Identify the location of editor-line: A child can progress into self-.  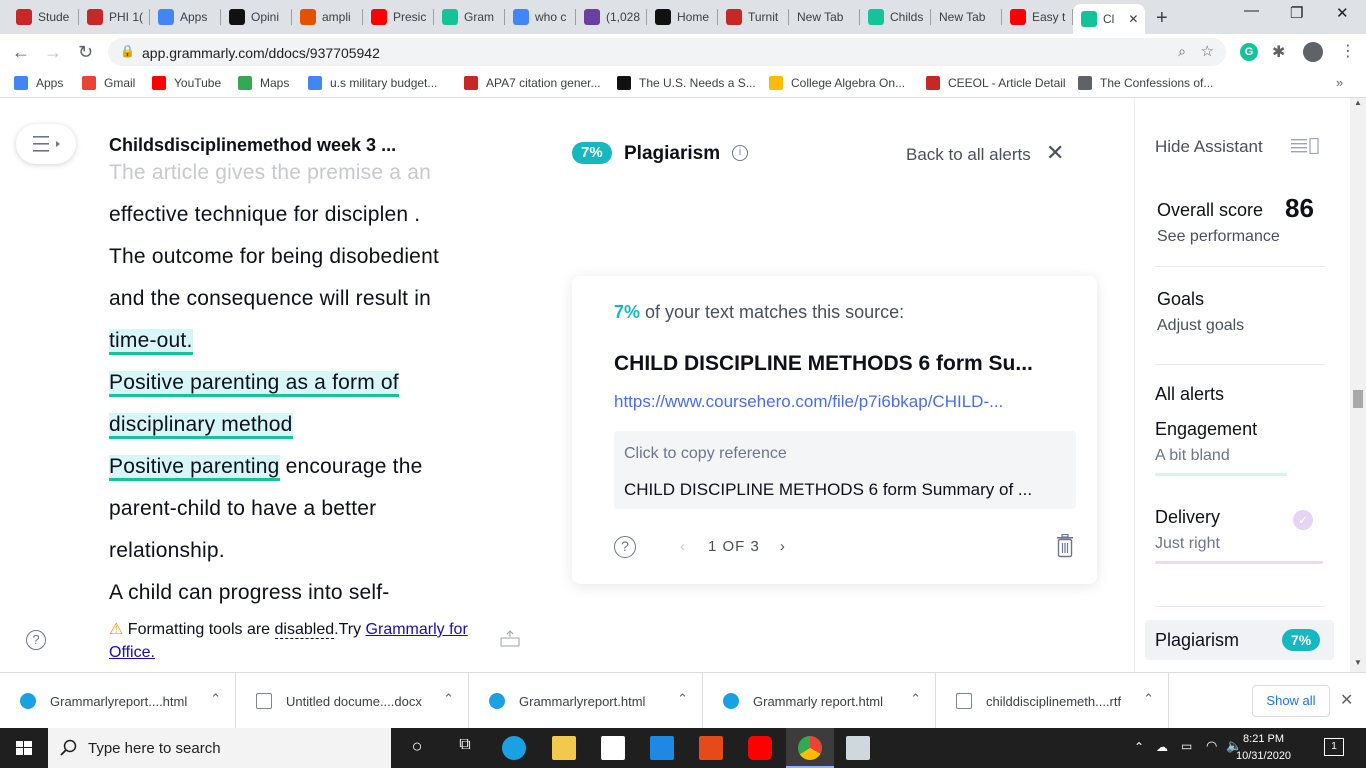
(249, 593).